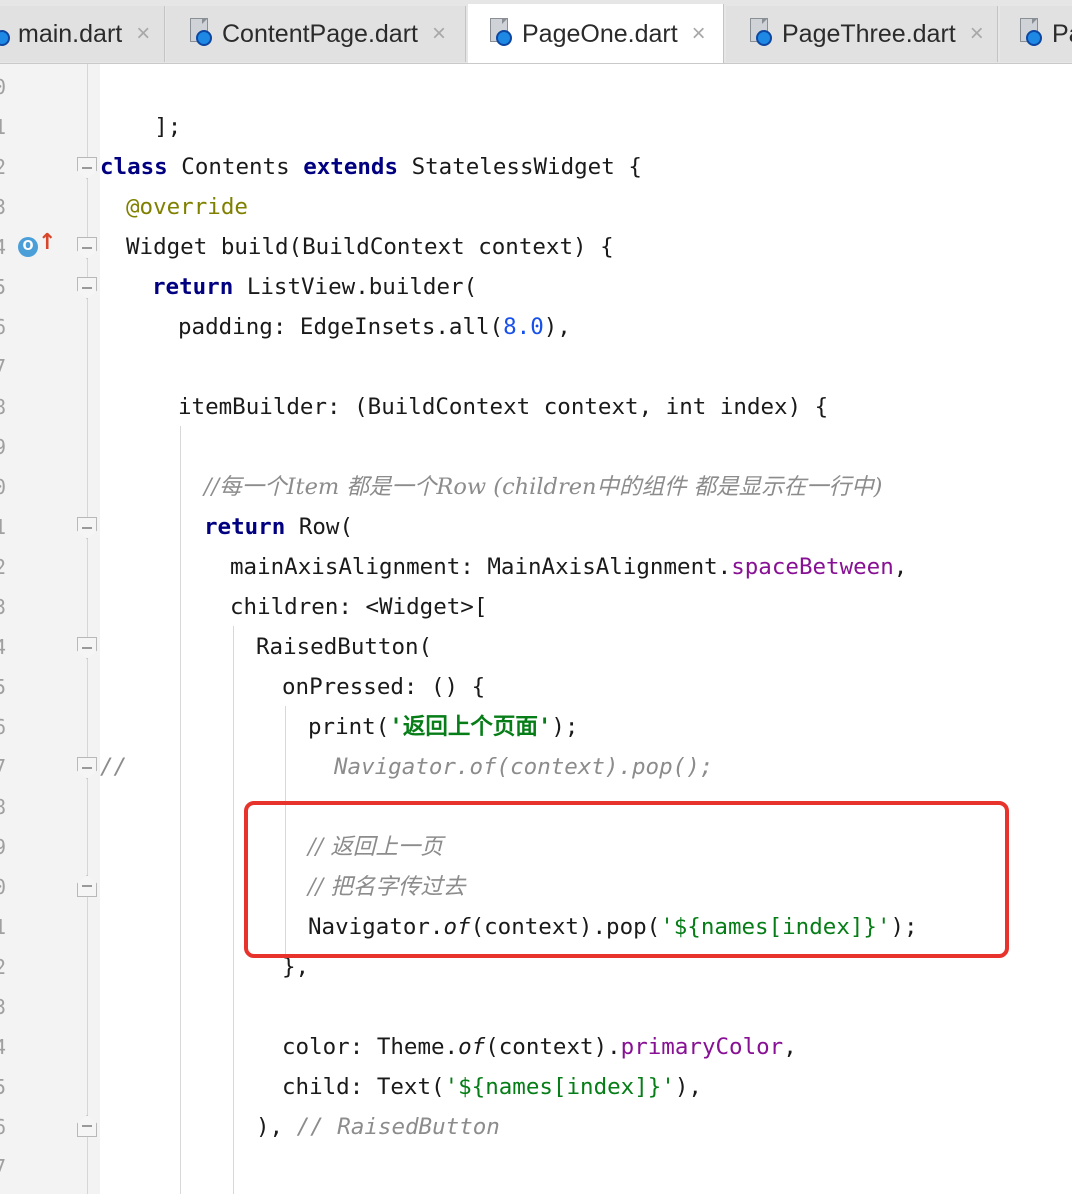 The width and height of the screenshot is (1072, 1194). I want to click on code-line: return Row(, so click(278, 527).